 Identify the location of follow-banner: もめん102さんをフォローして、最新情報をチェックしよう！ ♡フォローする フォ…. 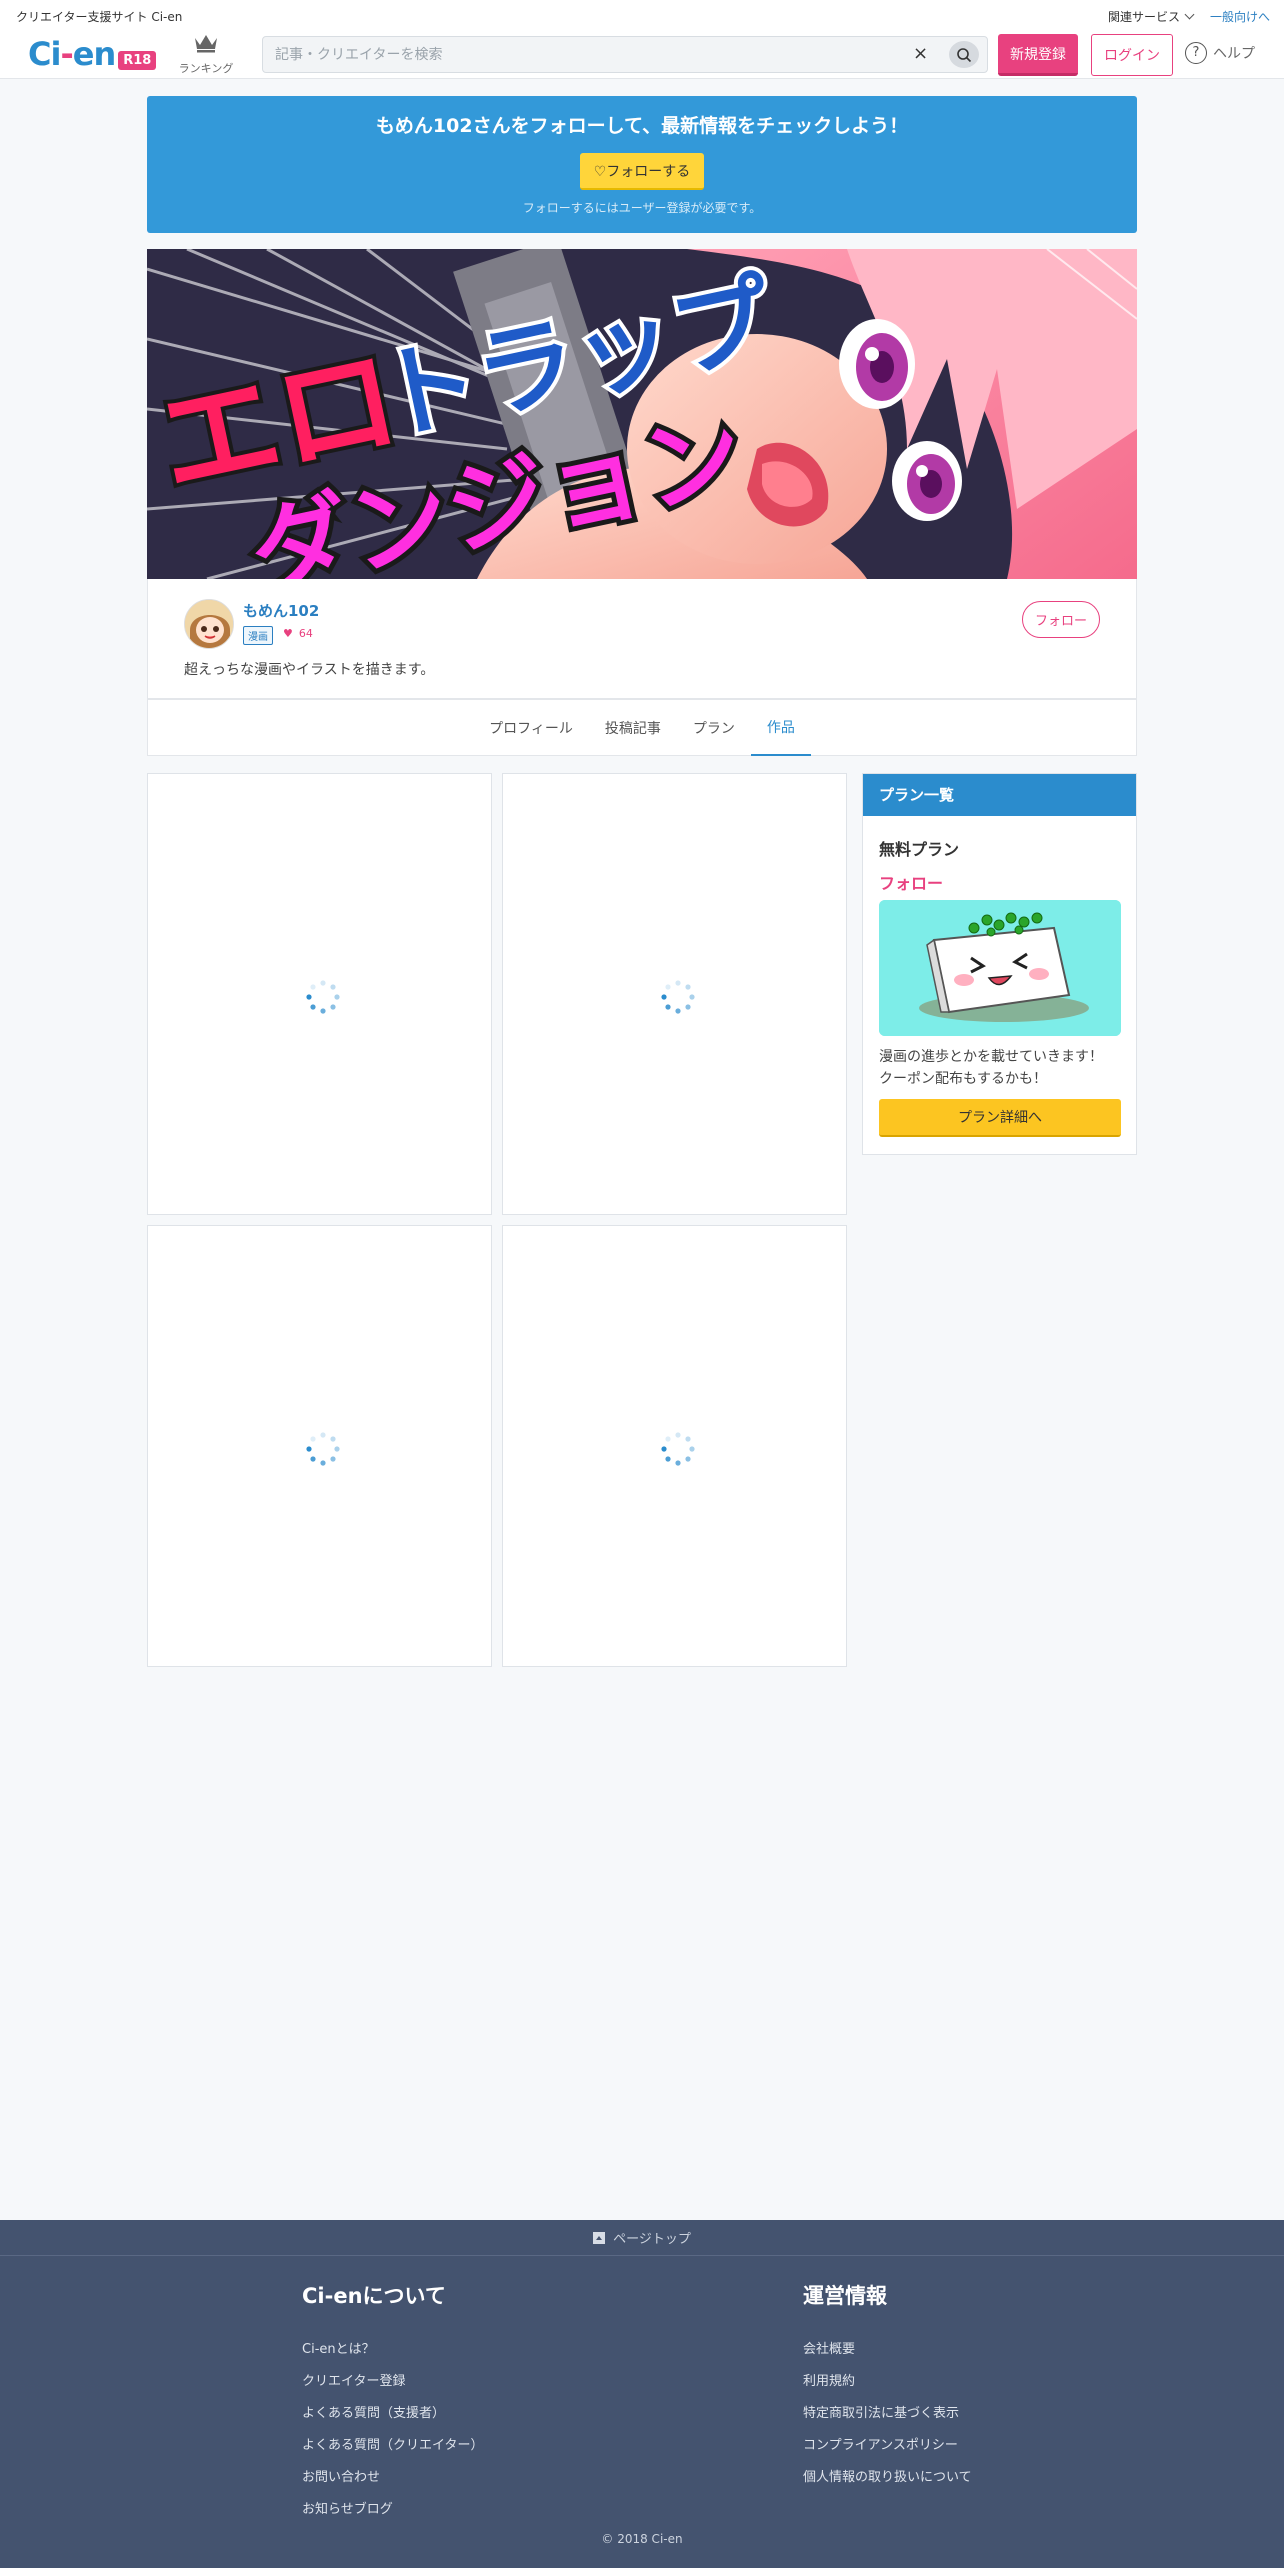
(642, 164).